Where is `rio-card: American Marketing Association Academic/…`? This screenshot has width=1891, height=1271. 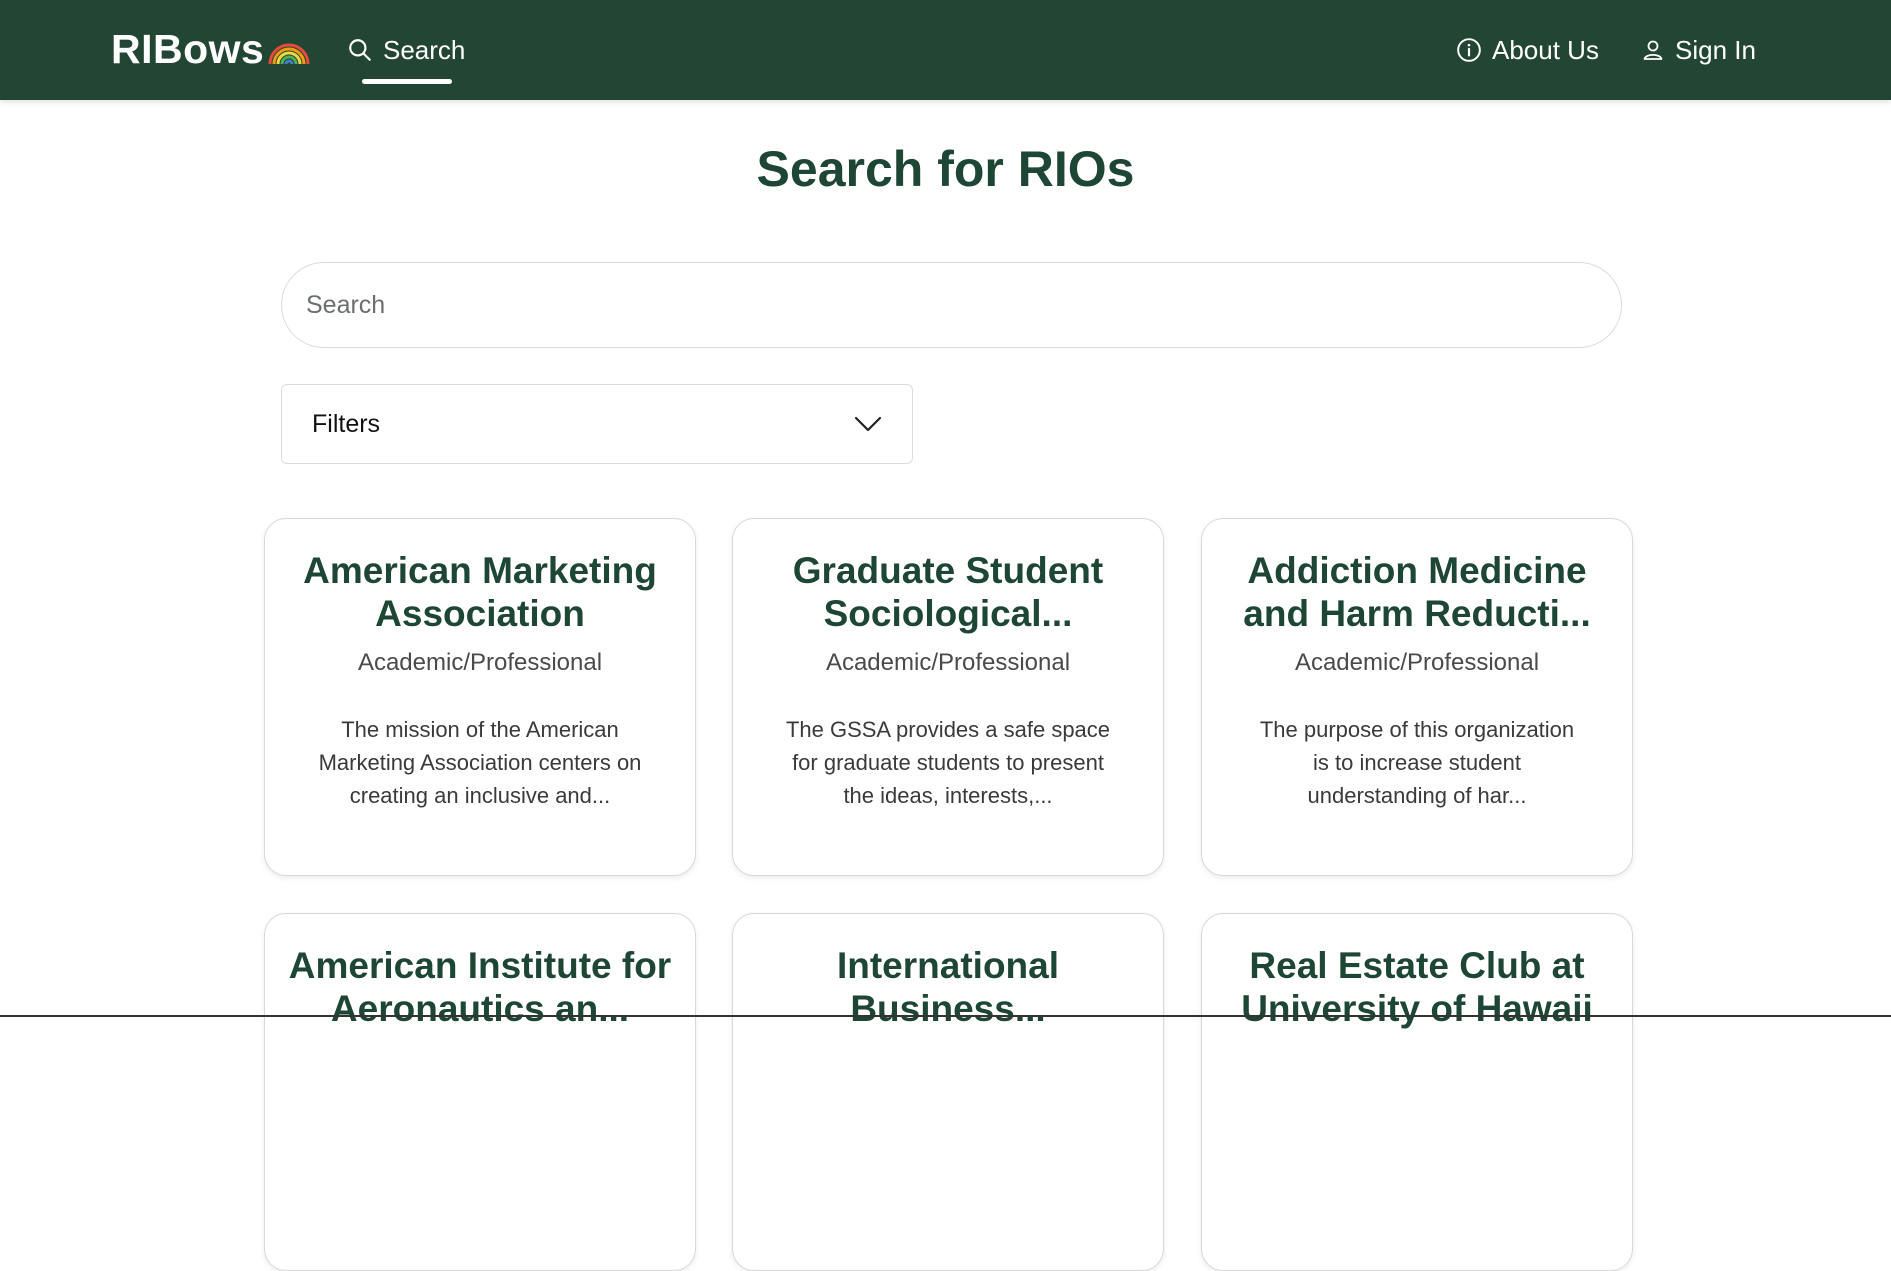
rio-card: American Marketing Association Academic/… is located at coordinates (480, 697).